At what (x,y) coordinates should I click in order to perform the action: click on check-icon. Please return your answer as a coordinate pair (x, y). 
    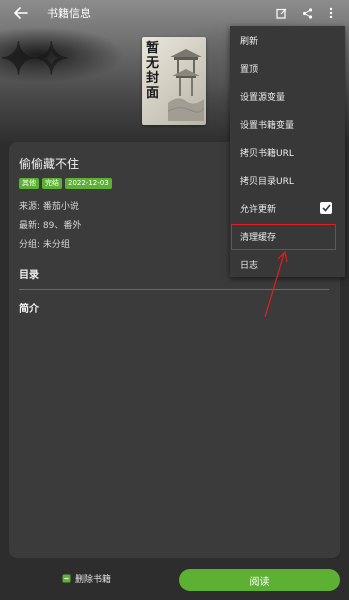
    Looking at the image, I should click on (326, 208).